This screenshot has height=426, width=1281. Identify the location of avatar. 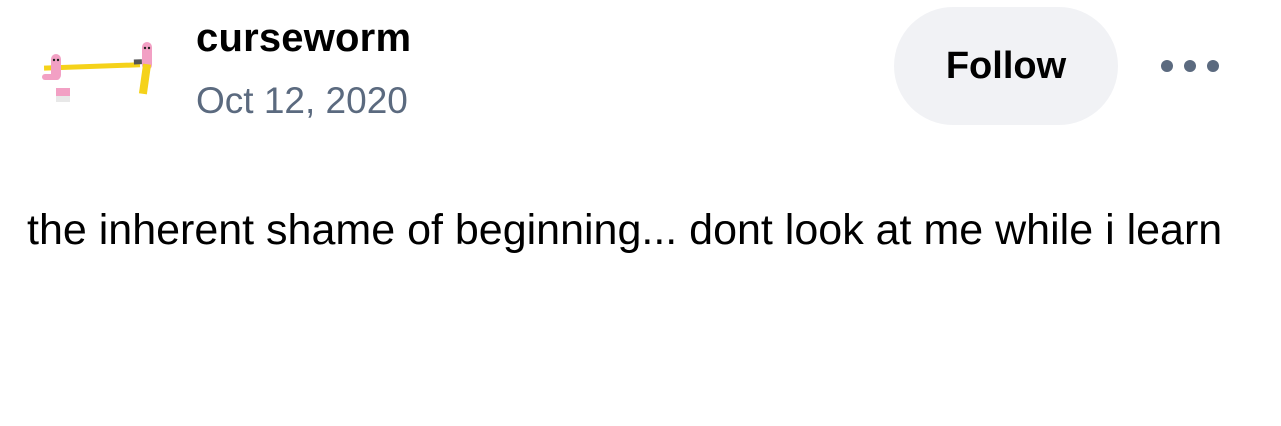
(98, 76).